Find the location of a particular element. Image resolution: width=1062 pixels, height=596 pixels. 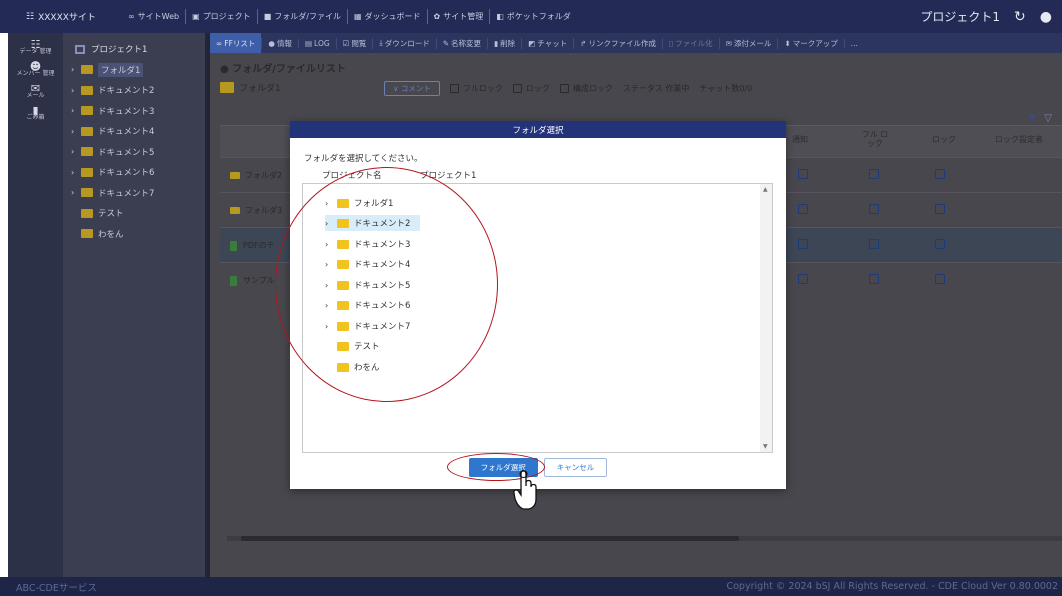

tree-item: › ドキュメント5 is located at coordinates (134, 152).